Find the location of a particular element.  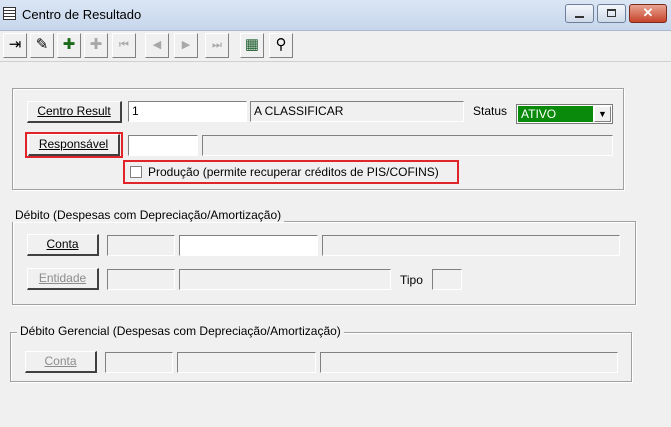

exit-icon: ⇥ is located at coordinates (15, 44).